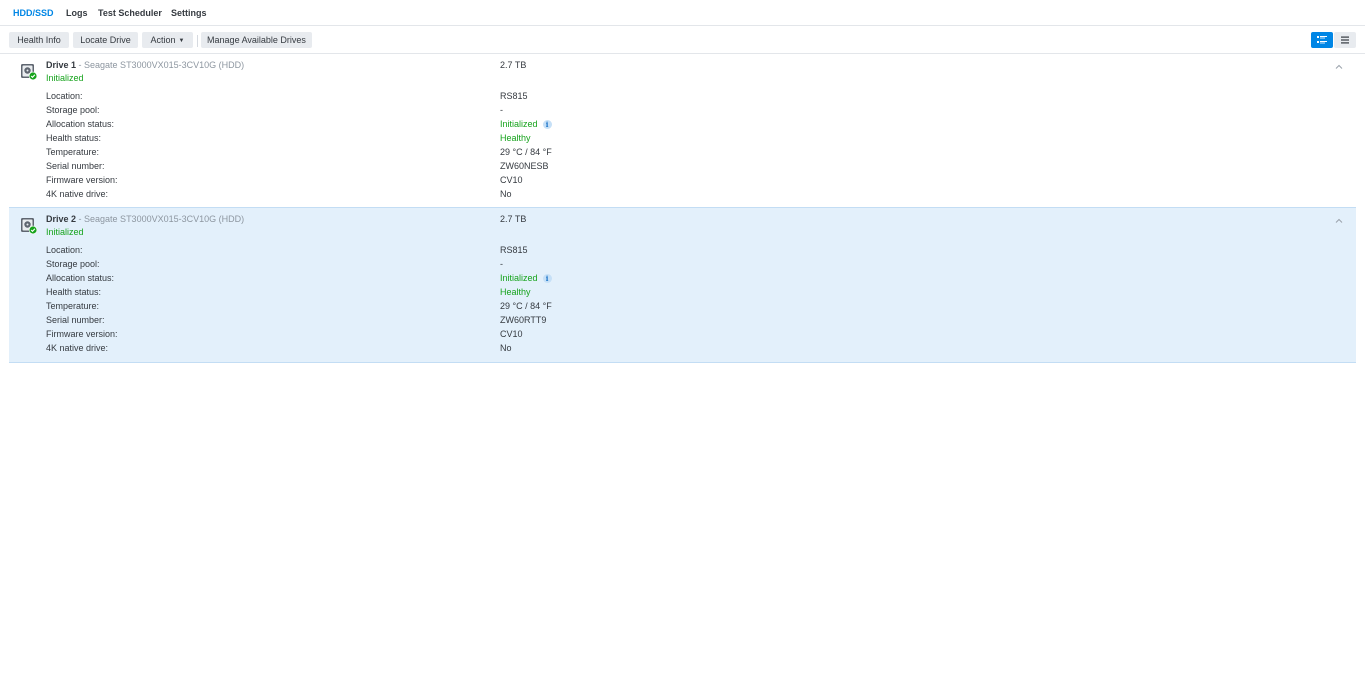 The image size is (1365, 700). Describe the element at coordinates (181, 41) in the screenshot. I see `caret-down-icon: ▼` at that location.